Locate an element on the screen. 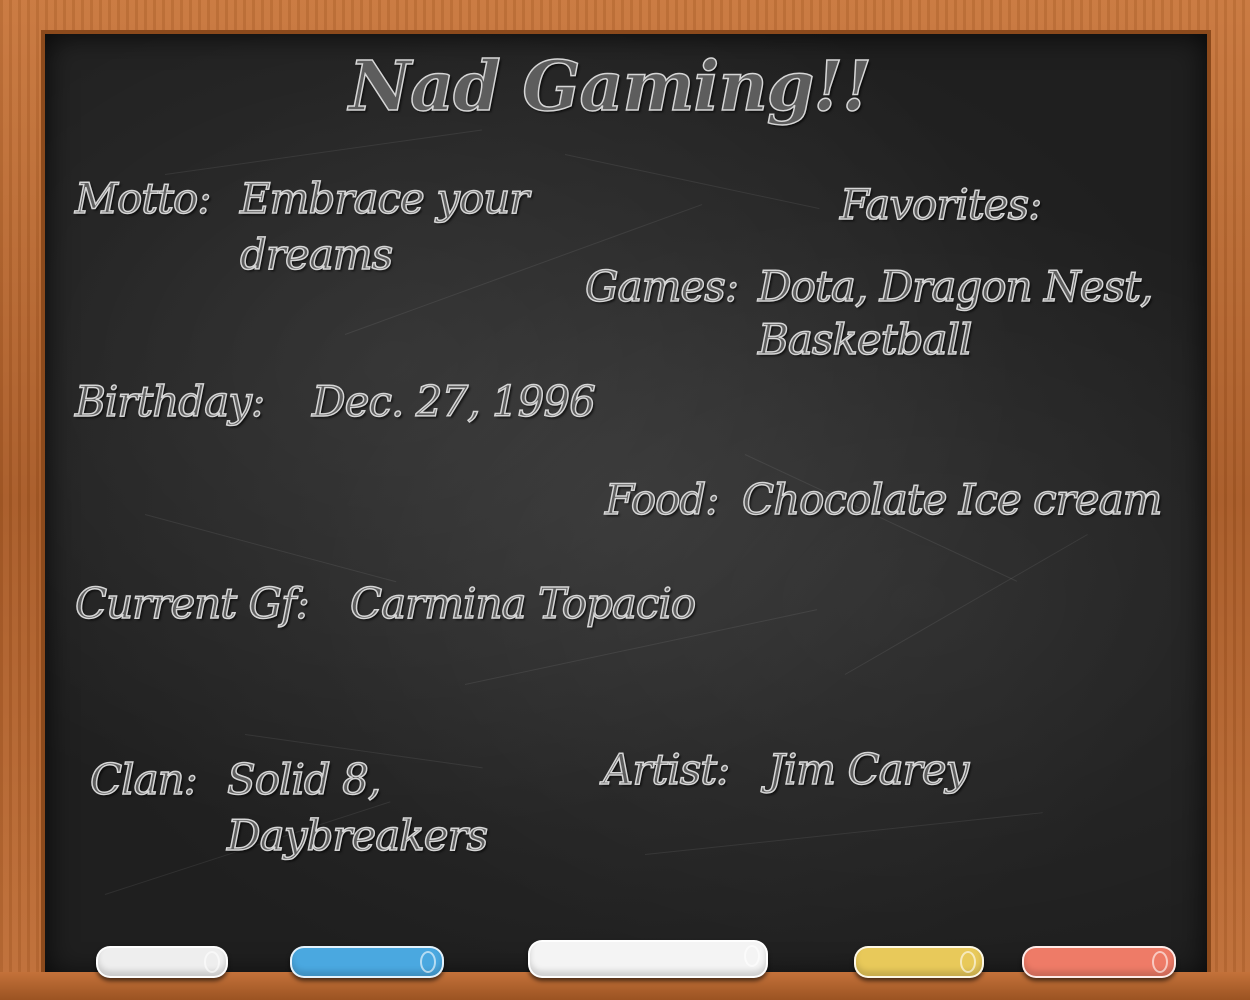  food-value: Chocolate Ice cream is located at coordinates (952, 499).